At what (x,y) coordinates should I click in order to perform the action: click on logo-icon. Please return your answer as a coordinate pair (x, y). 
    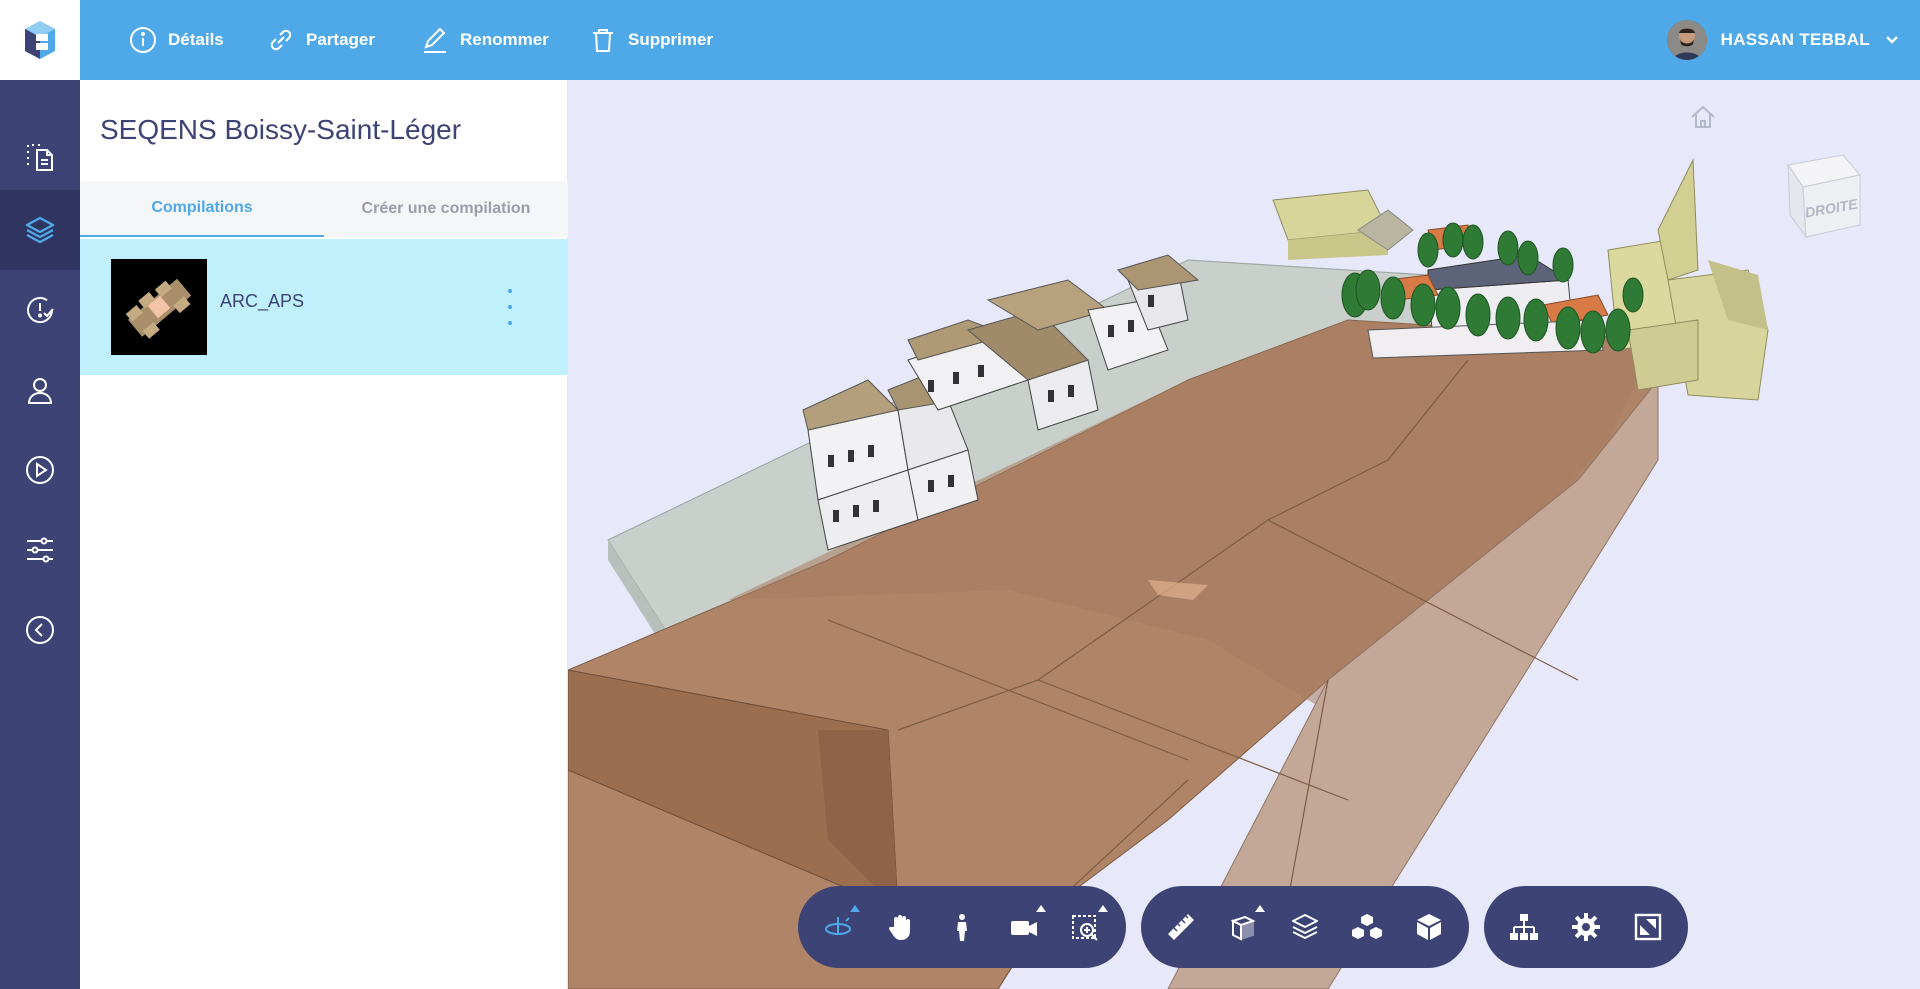
    Looking at the image, I should click on (40, 40).